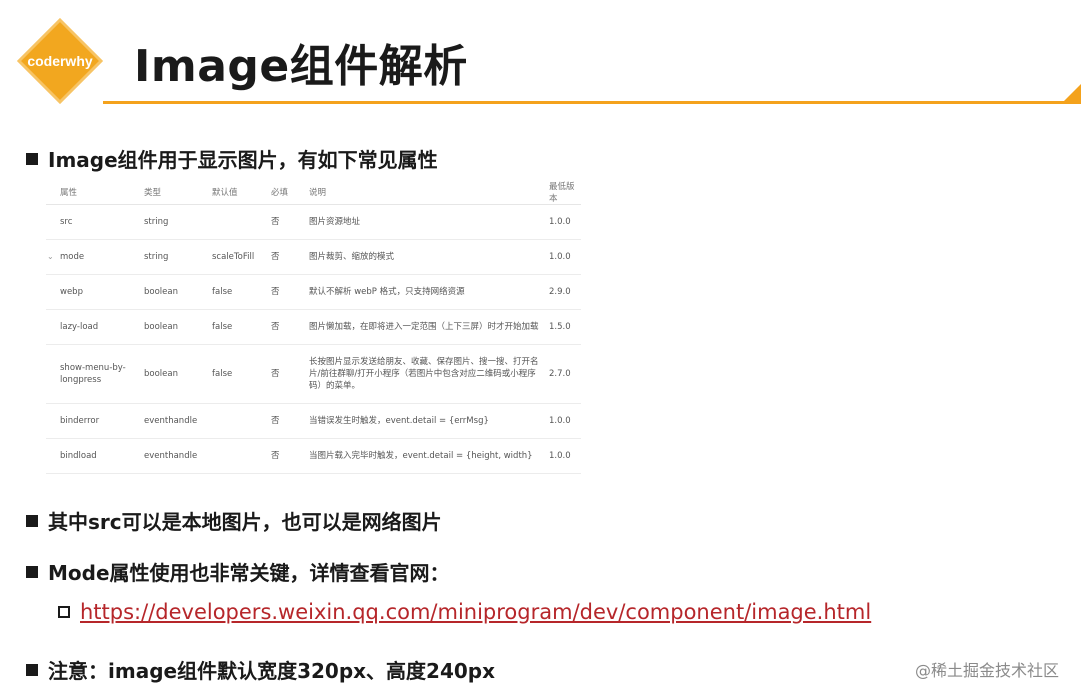 The width and height of the screenshot is (1081, 699). I want to click on bullet-hollow-square-icon, so click(64, 612).